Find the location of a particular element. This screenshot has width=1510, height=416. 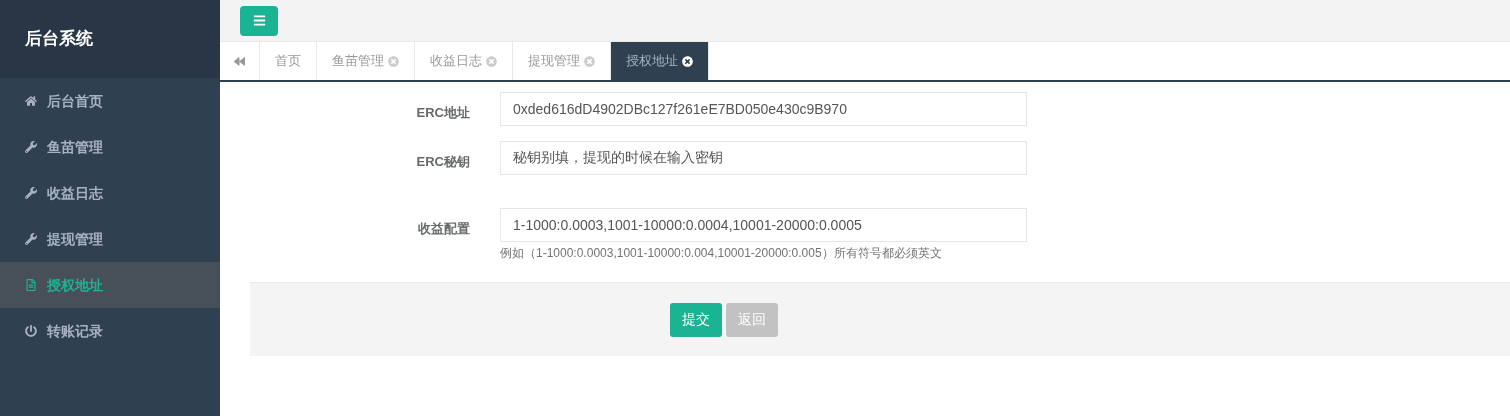

text-field: 秘钥别填，提现的时候在输入密钥 is located at coordinates (763, 158).